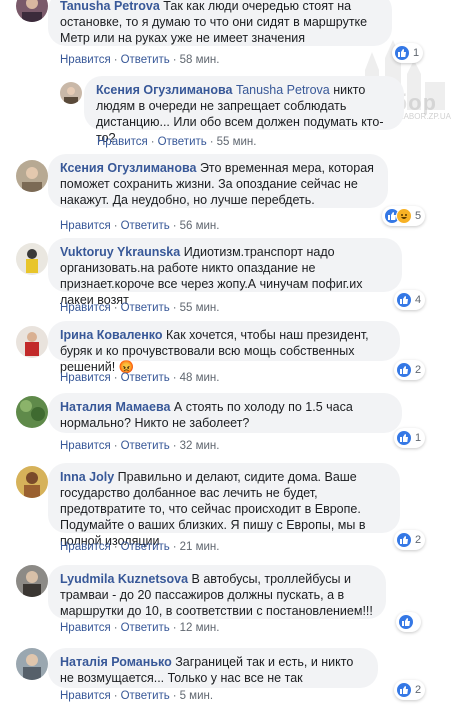 The width and height of the screenshot is (459, 712). I want to click on comment-actions: Нравится · Ответить · 56 мин., so click(140, 226).